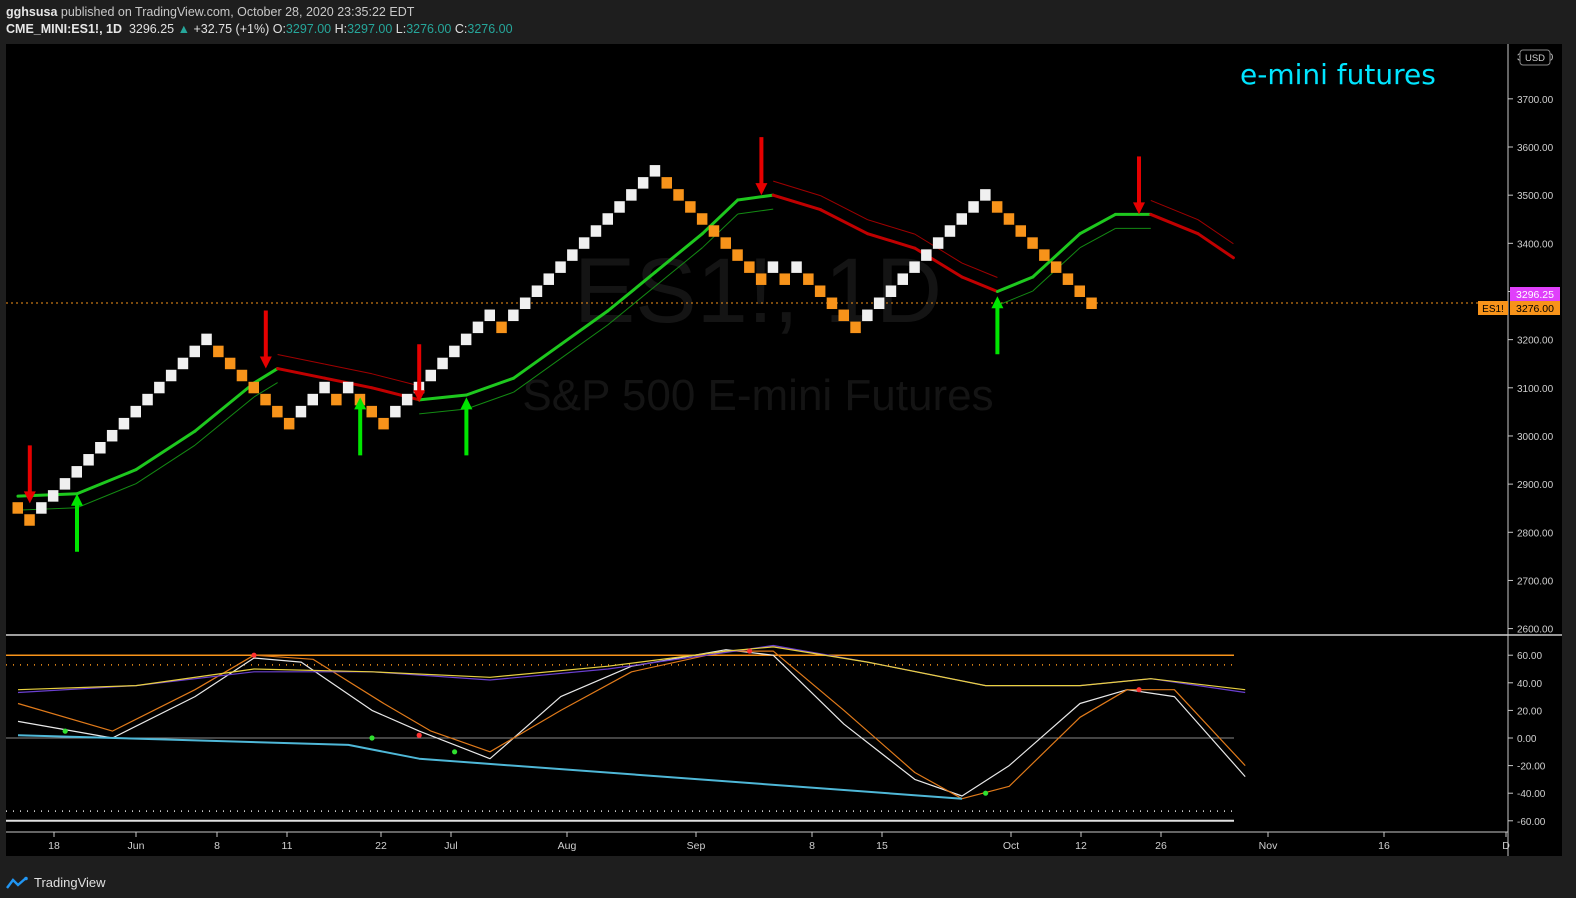 The image size is (1576, 898). I want to click on open-value: 3297.00, so click(308, 29).